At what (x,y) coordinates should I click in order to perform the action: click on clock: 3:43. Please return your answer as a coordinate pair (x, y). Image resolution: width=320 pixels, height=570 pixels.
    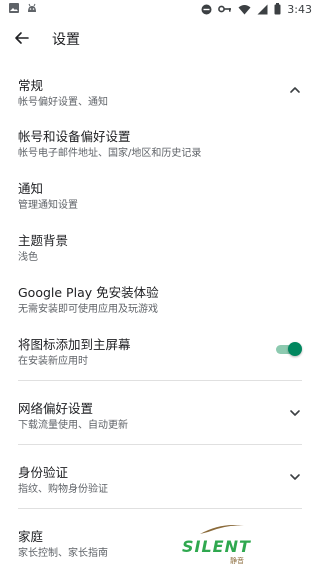
    Looking at the image, I should click on (299, 9).